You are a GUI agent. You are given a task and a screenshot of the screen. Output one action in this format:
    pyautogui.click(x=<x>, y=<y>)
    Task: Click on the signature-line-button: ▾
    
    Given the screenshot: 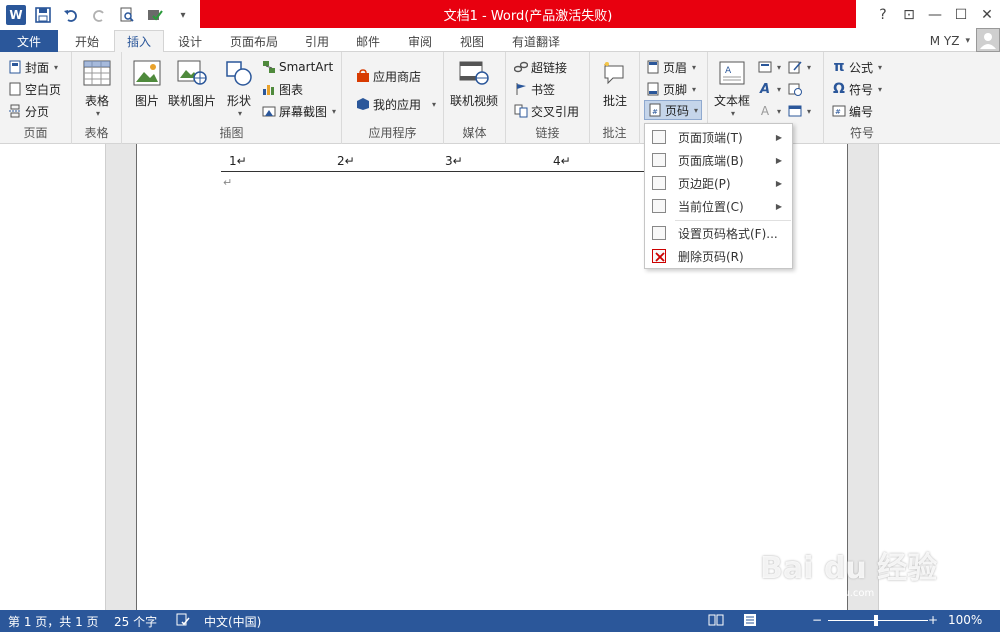 What is the action you would take?
    pyautogui.click(x=799, y=67)
    